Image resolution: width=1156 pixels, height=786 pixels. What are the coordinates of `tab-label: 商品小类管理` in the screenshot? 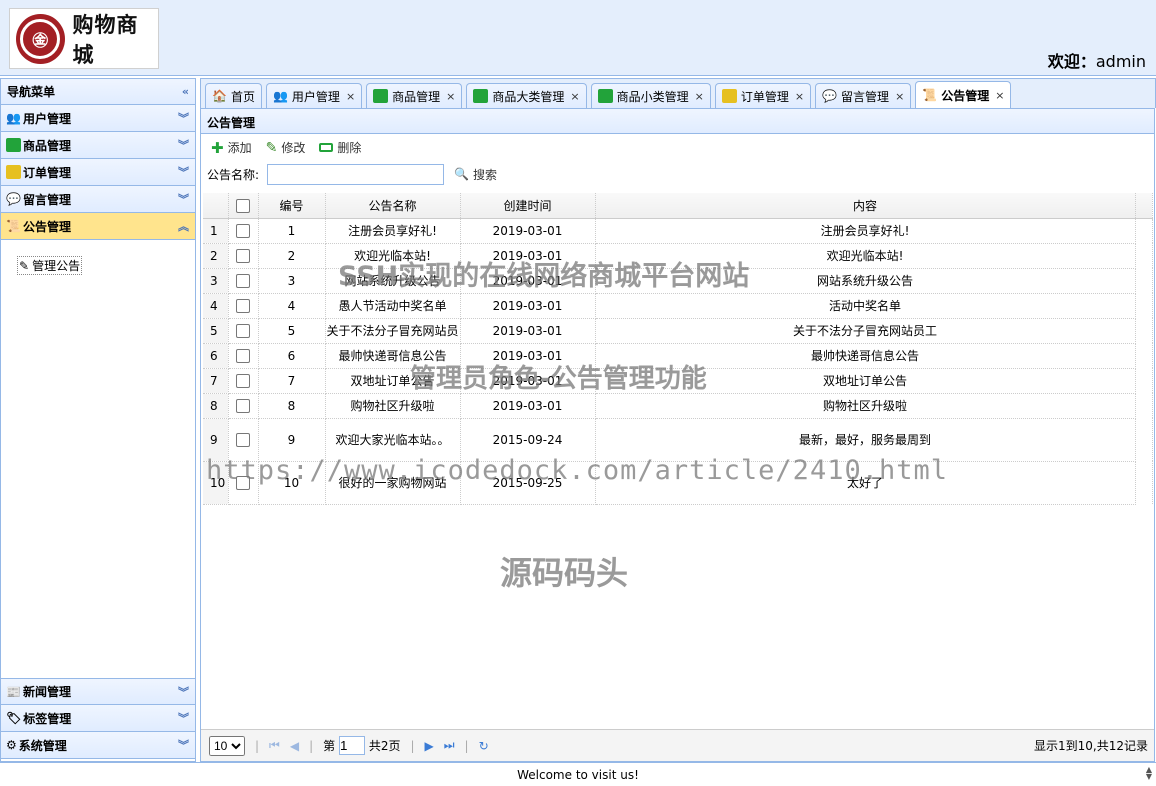 It's located at (652, 96).